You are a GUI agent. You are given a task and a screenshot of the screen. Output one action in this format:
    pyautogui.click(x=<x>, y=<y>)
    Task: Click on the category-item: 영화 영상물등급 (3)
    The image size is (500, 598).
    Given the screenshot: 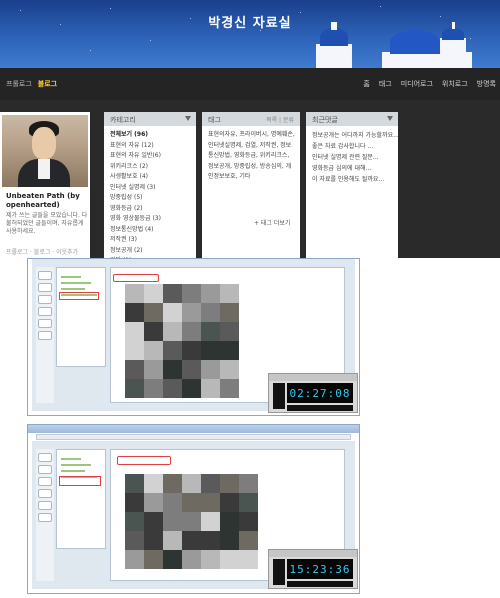 What is the action you would take?
    pyautogui.click(x=135, y=219)
    